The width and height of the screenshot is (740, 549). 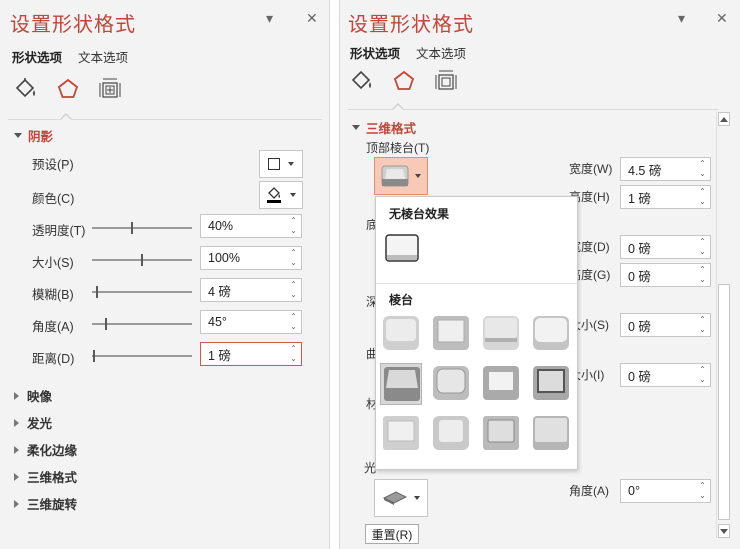 I want to click on bottom-height-value: 0 磅, so click(x=639, y=276).